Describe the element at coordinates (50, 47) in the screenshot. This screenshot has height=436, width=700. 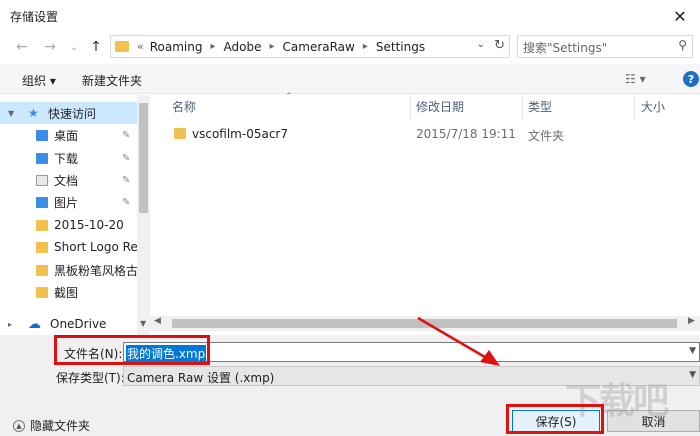
I see `forward-button: →` at that location.